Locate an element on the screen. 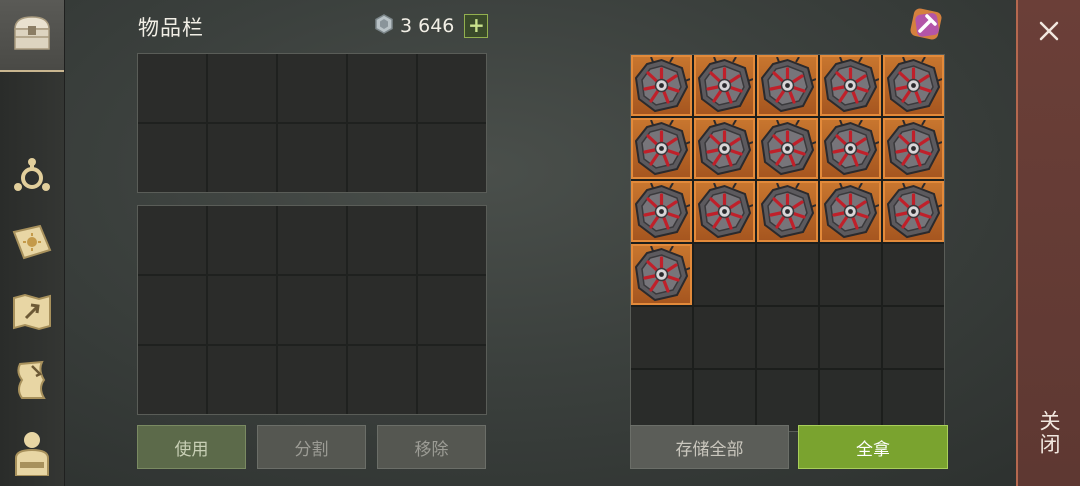 The width and height of the screenshot is (1080, 486). add-currency-button: + is located at coordinates (476, 26).